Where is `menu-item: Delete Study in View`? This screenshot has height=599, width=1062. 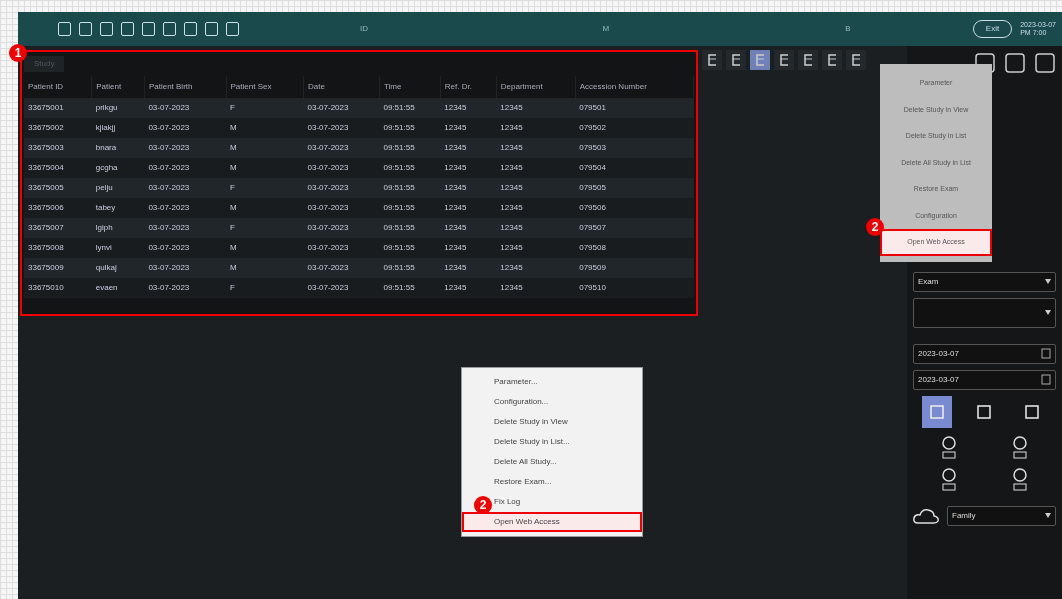 menu-item: Delete Study in View is located at coordinates (552, 422).